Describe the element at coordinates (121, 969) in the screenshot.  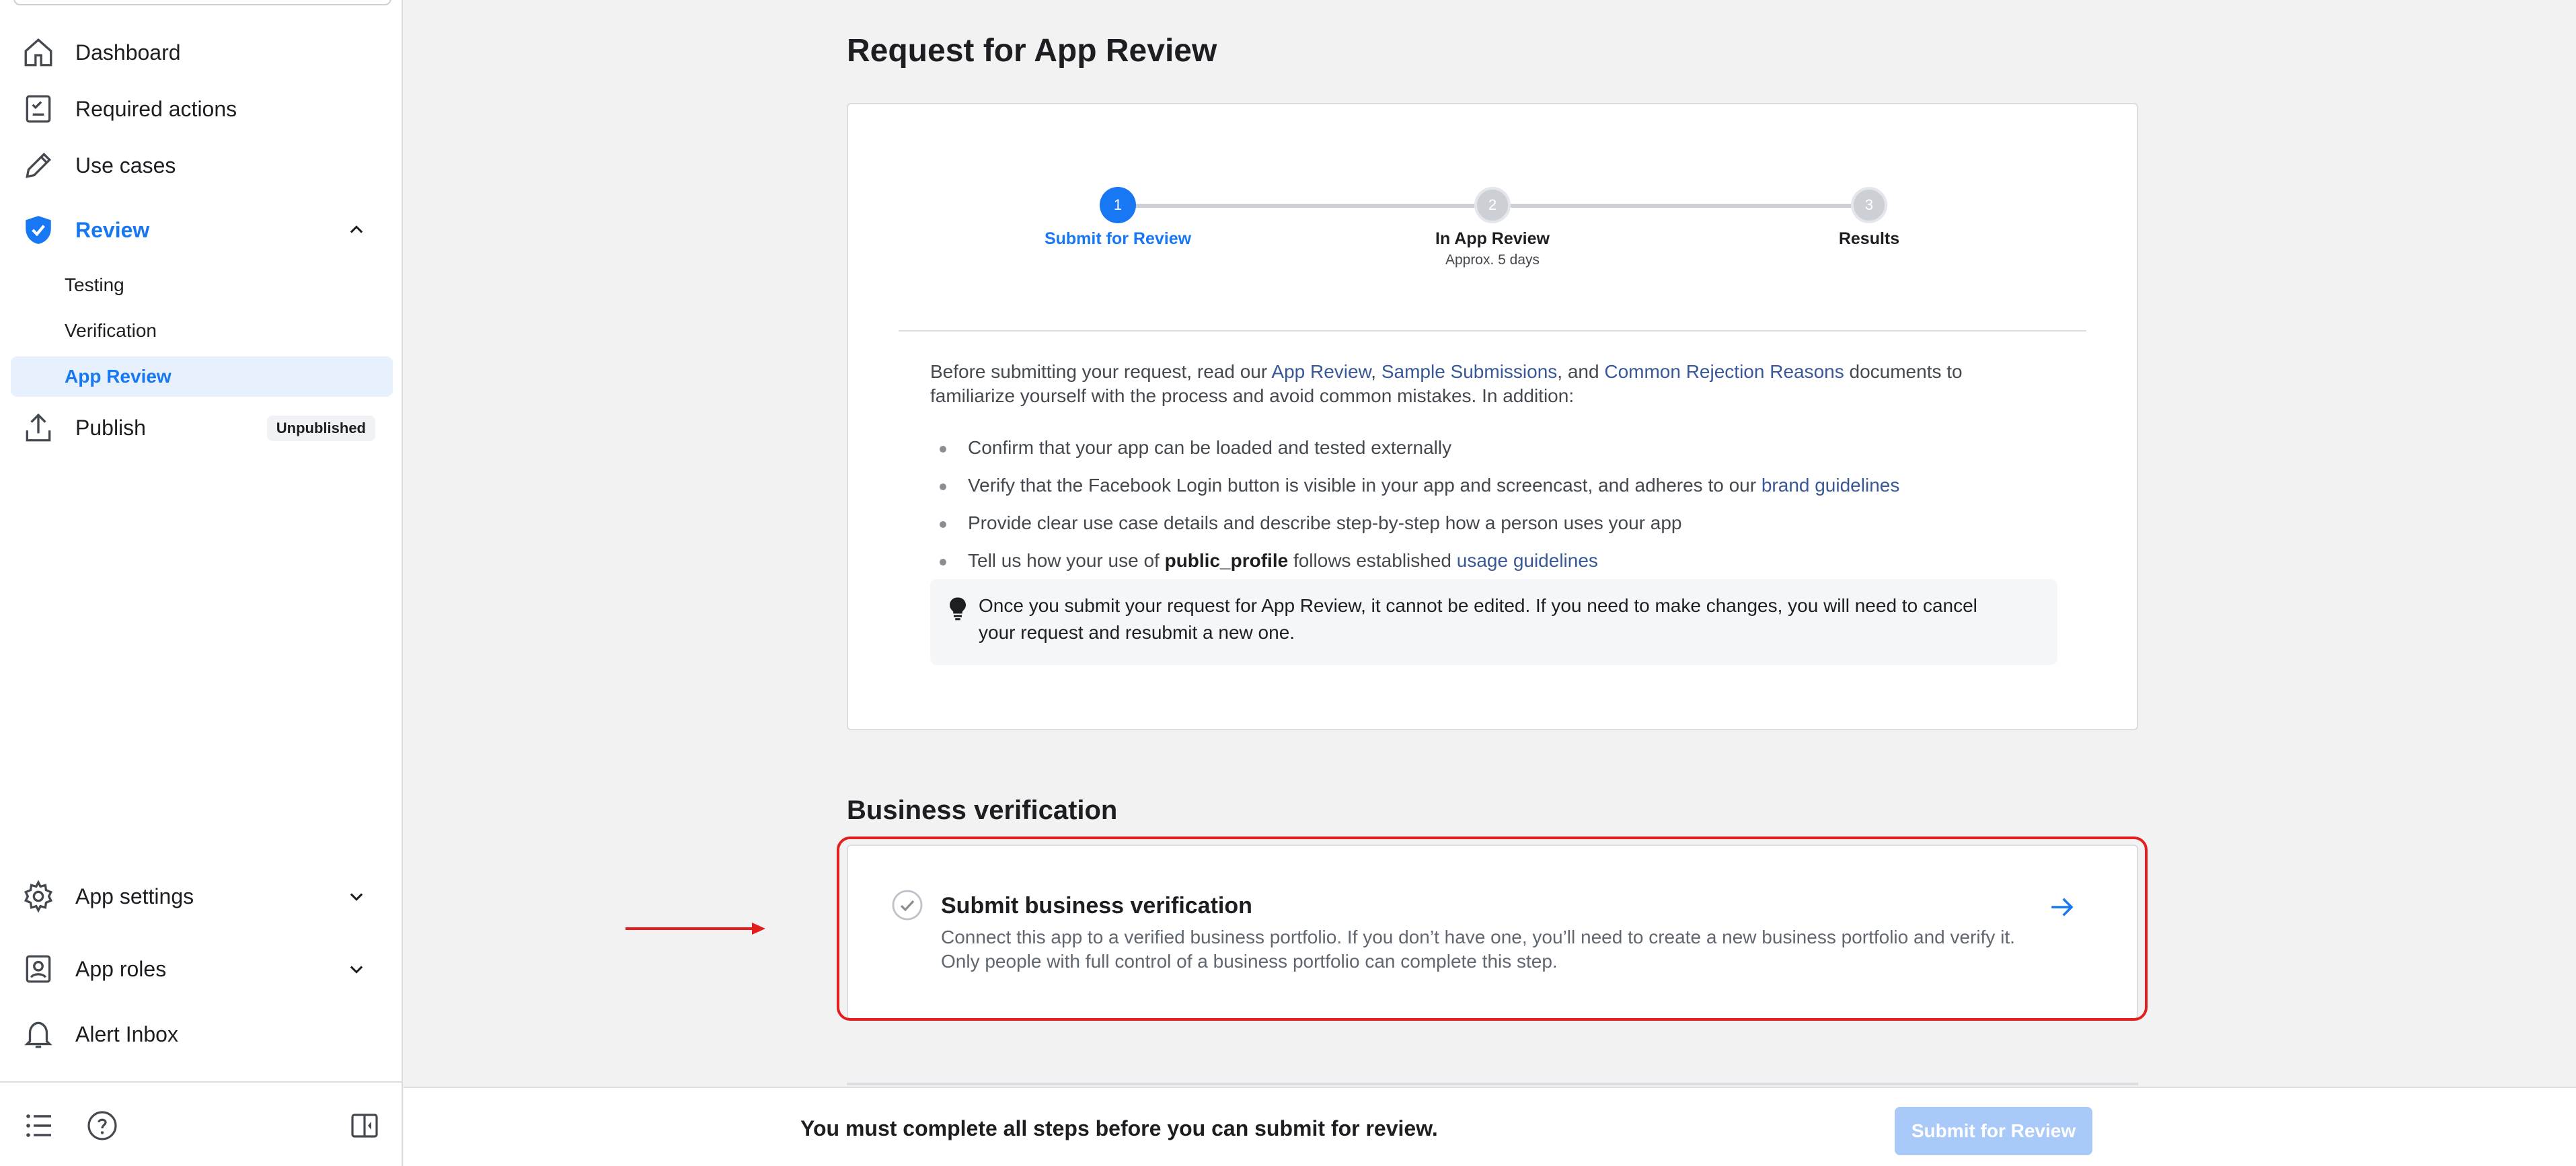
I see `sidebar-item-label: App roles` at that location.